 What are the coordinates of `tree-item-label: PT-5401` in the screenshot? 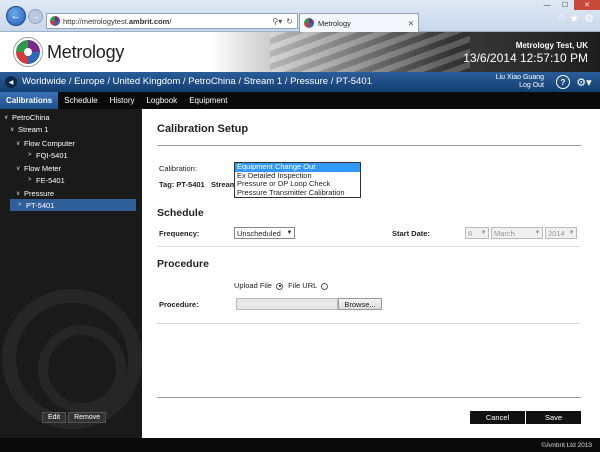 It's located at (40, 205).